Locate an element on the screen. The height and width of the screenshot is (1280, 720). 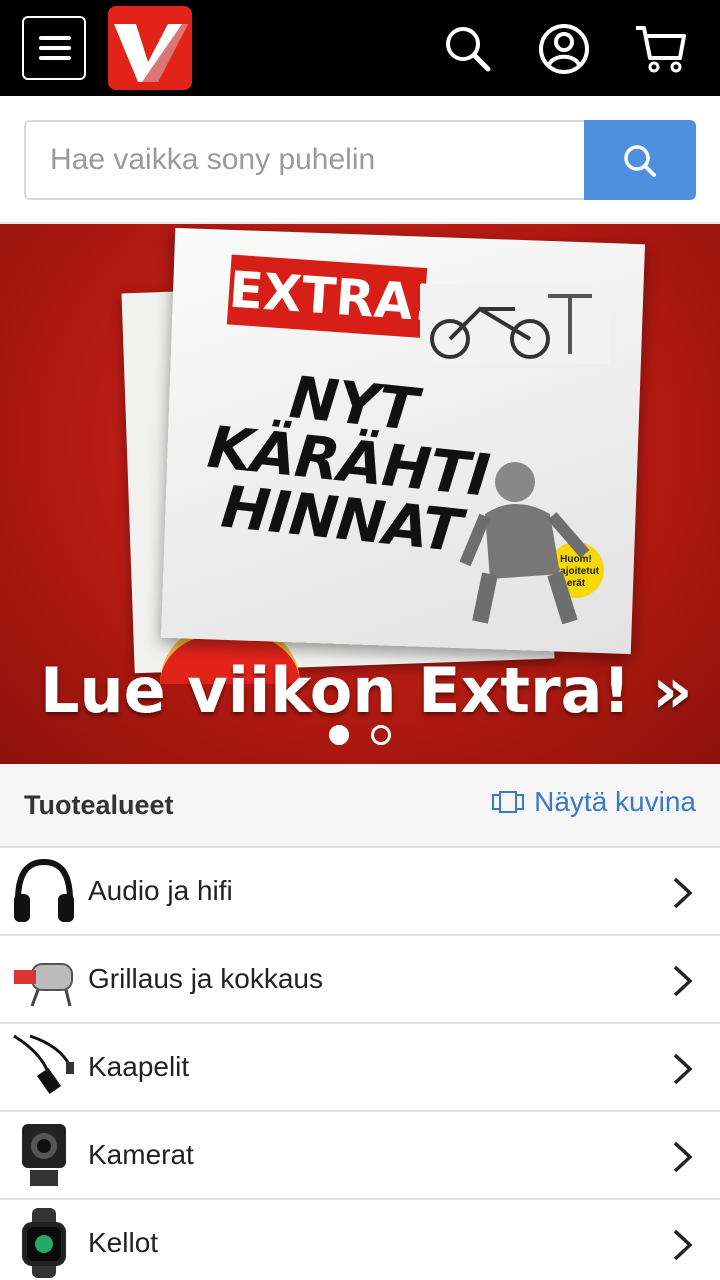
search-input is located at coordinates (305, 160).